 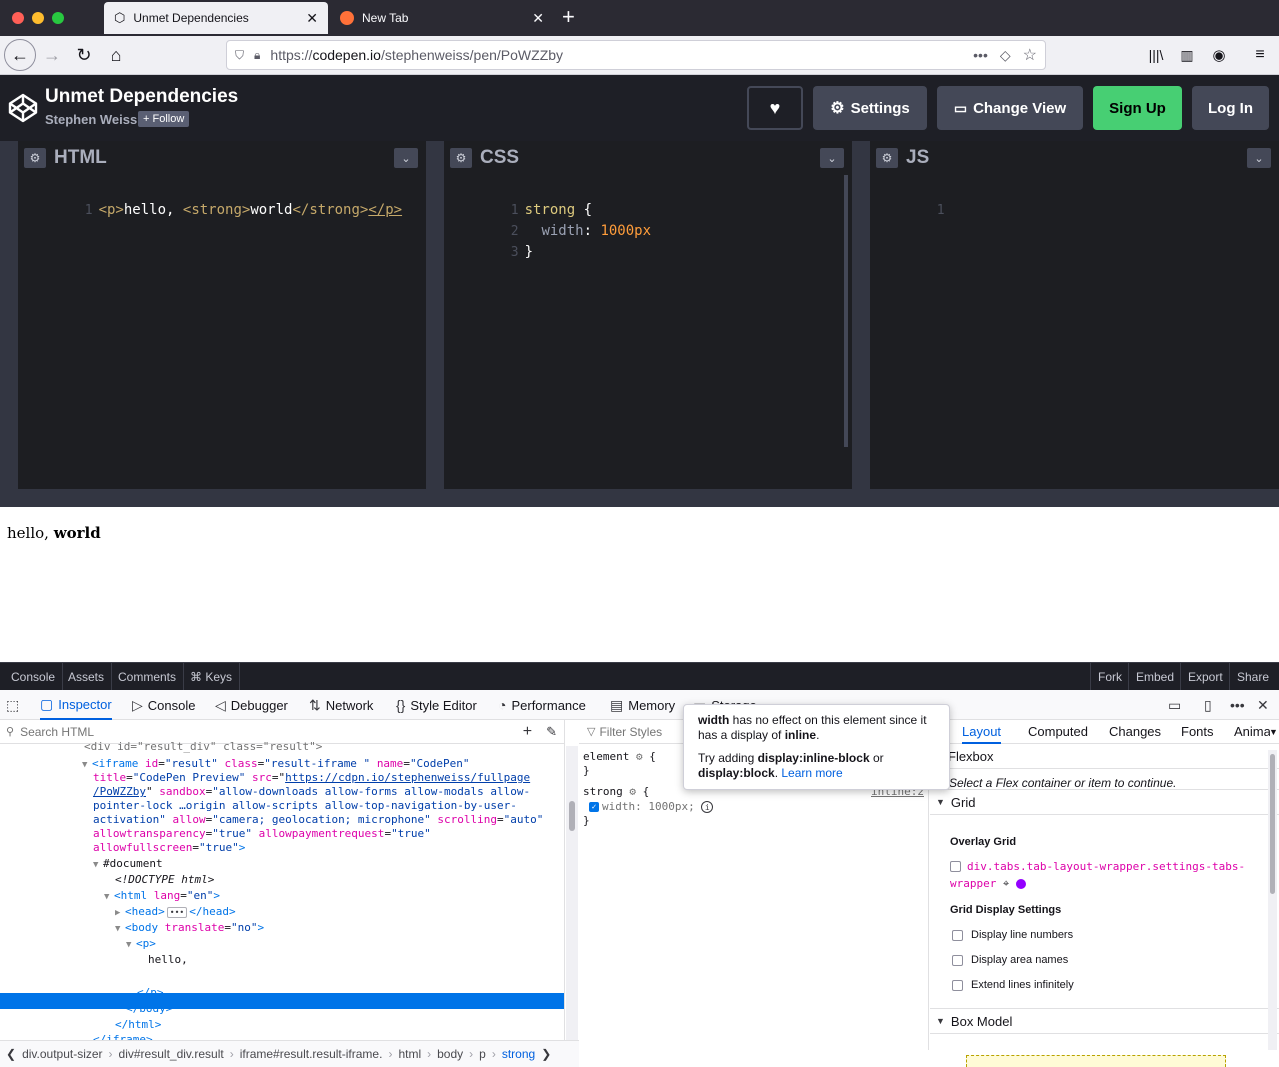 What do you see at coordinates (642, 705) in the screenshot?
I see `tab-memory: ▤ Memory` at bounding box center [642, 705].